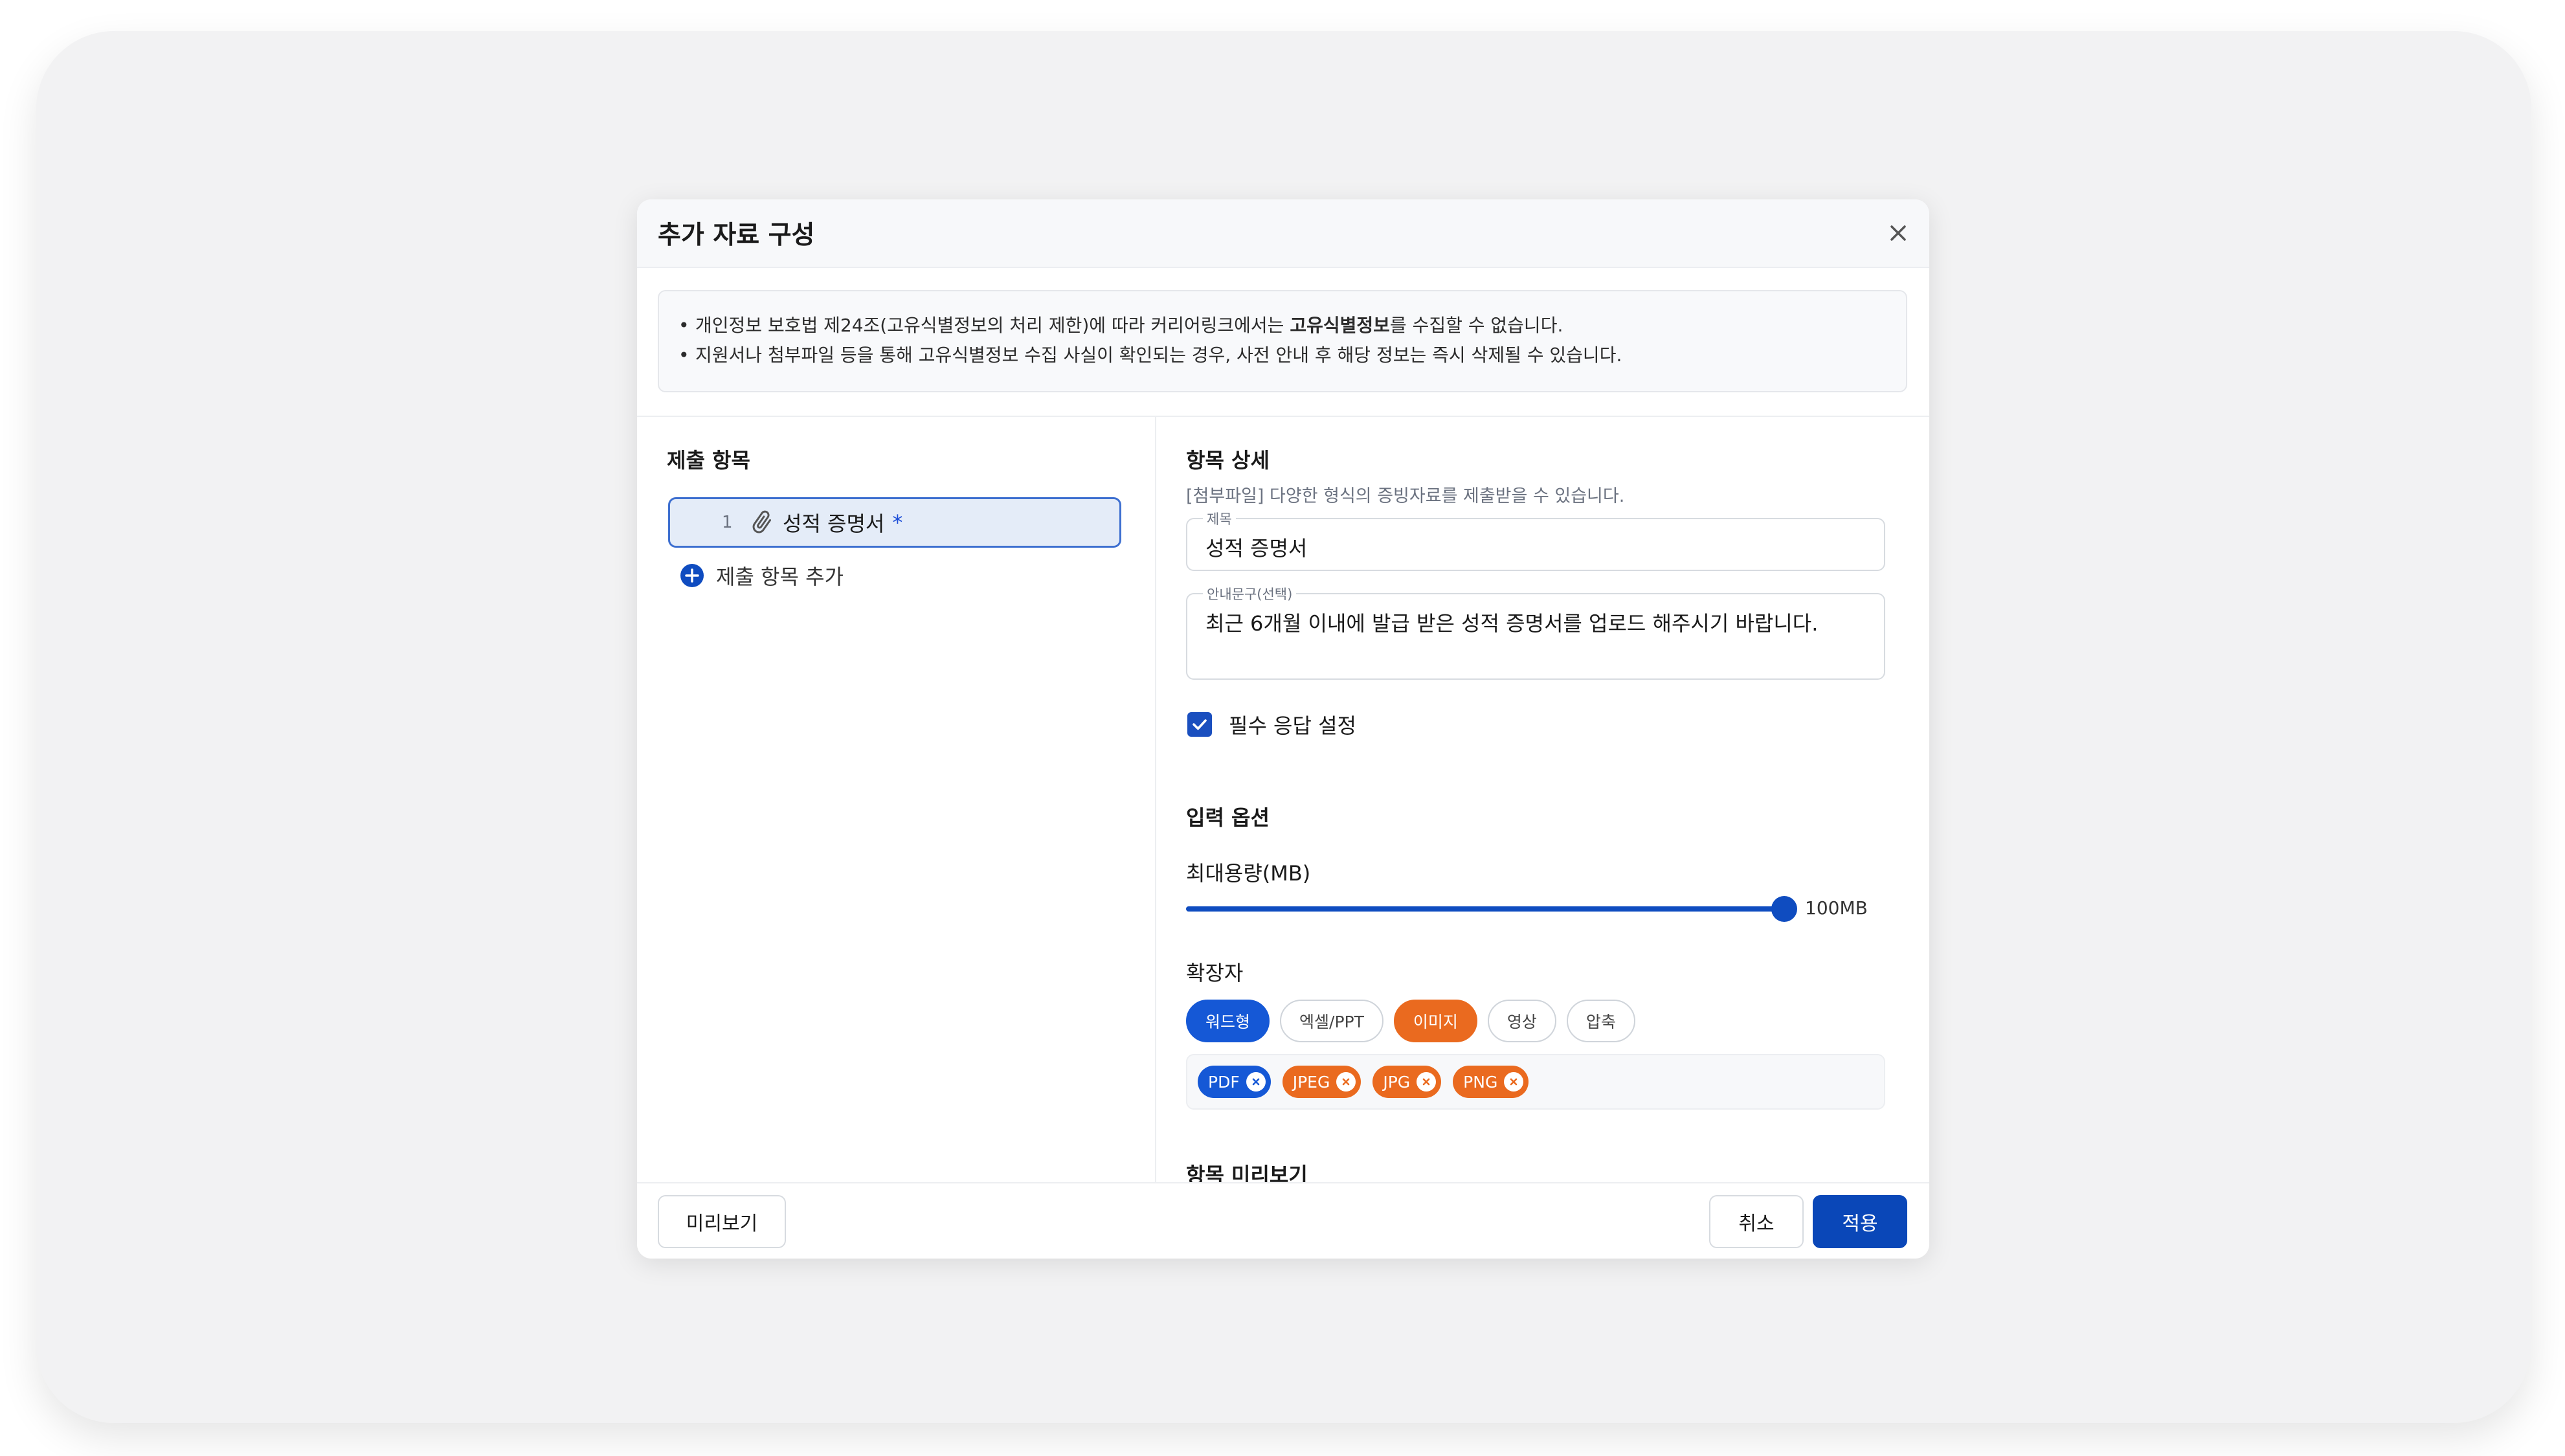 The image size is (2565, 1456). I want to click on dialog-footer: 미리보기 취소 적용, so click(1283, 1220).